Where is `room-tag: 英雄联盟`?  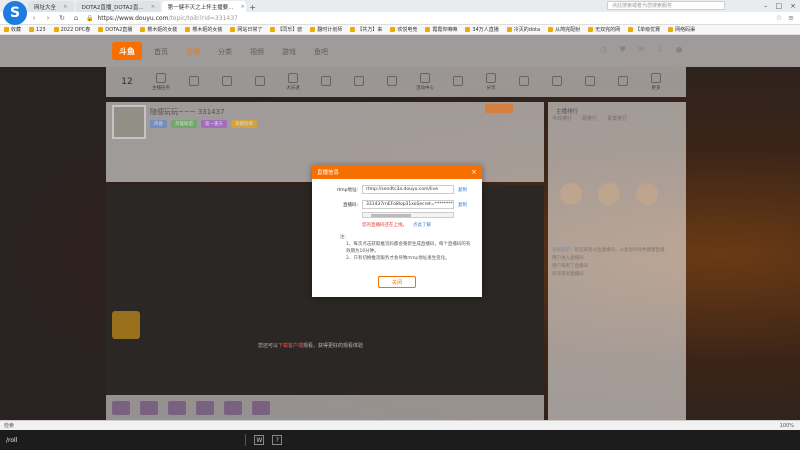
room-tag: 英雄联盟 is located at coordinates (184, 124).